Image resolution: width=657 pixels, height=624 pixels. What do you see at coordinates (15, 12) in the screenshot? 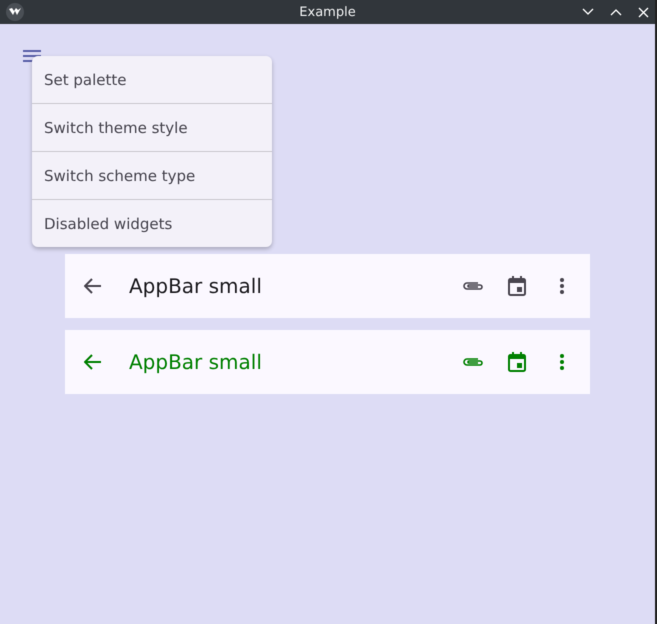
I see `app-logo-icon` at bounding box center [15, 12].